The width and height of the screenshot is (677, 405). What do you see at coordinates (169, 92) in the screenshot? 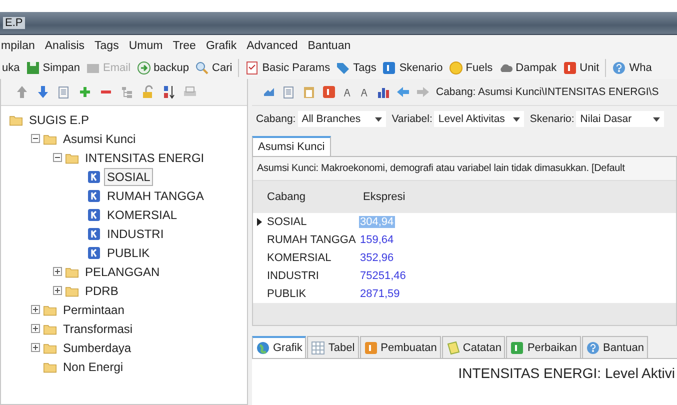
I see `sort-icon` at bounding box center [169, 92].